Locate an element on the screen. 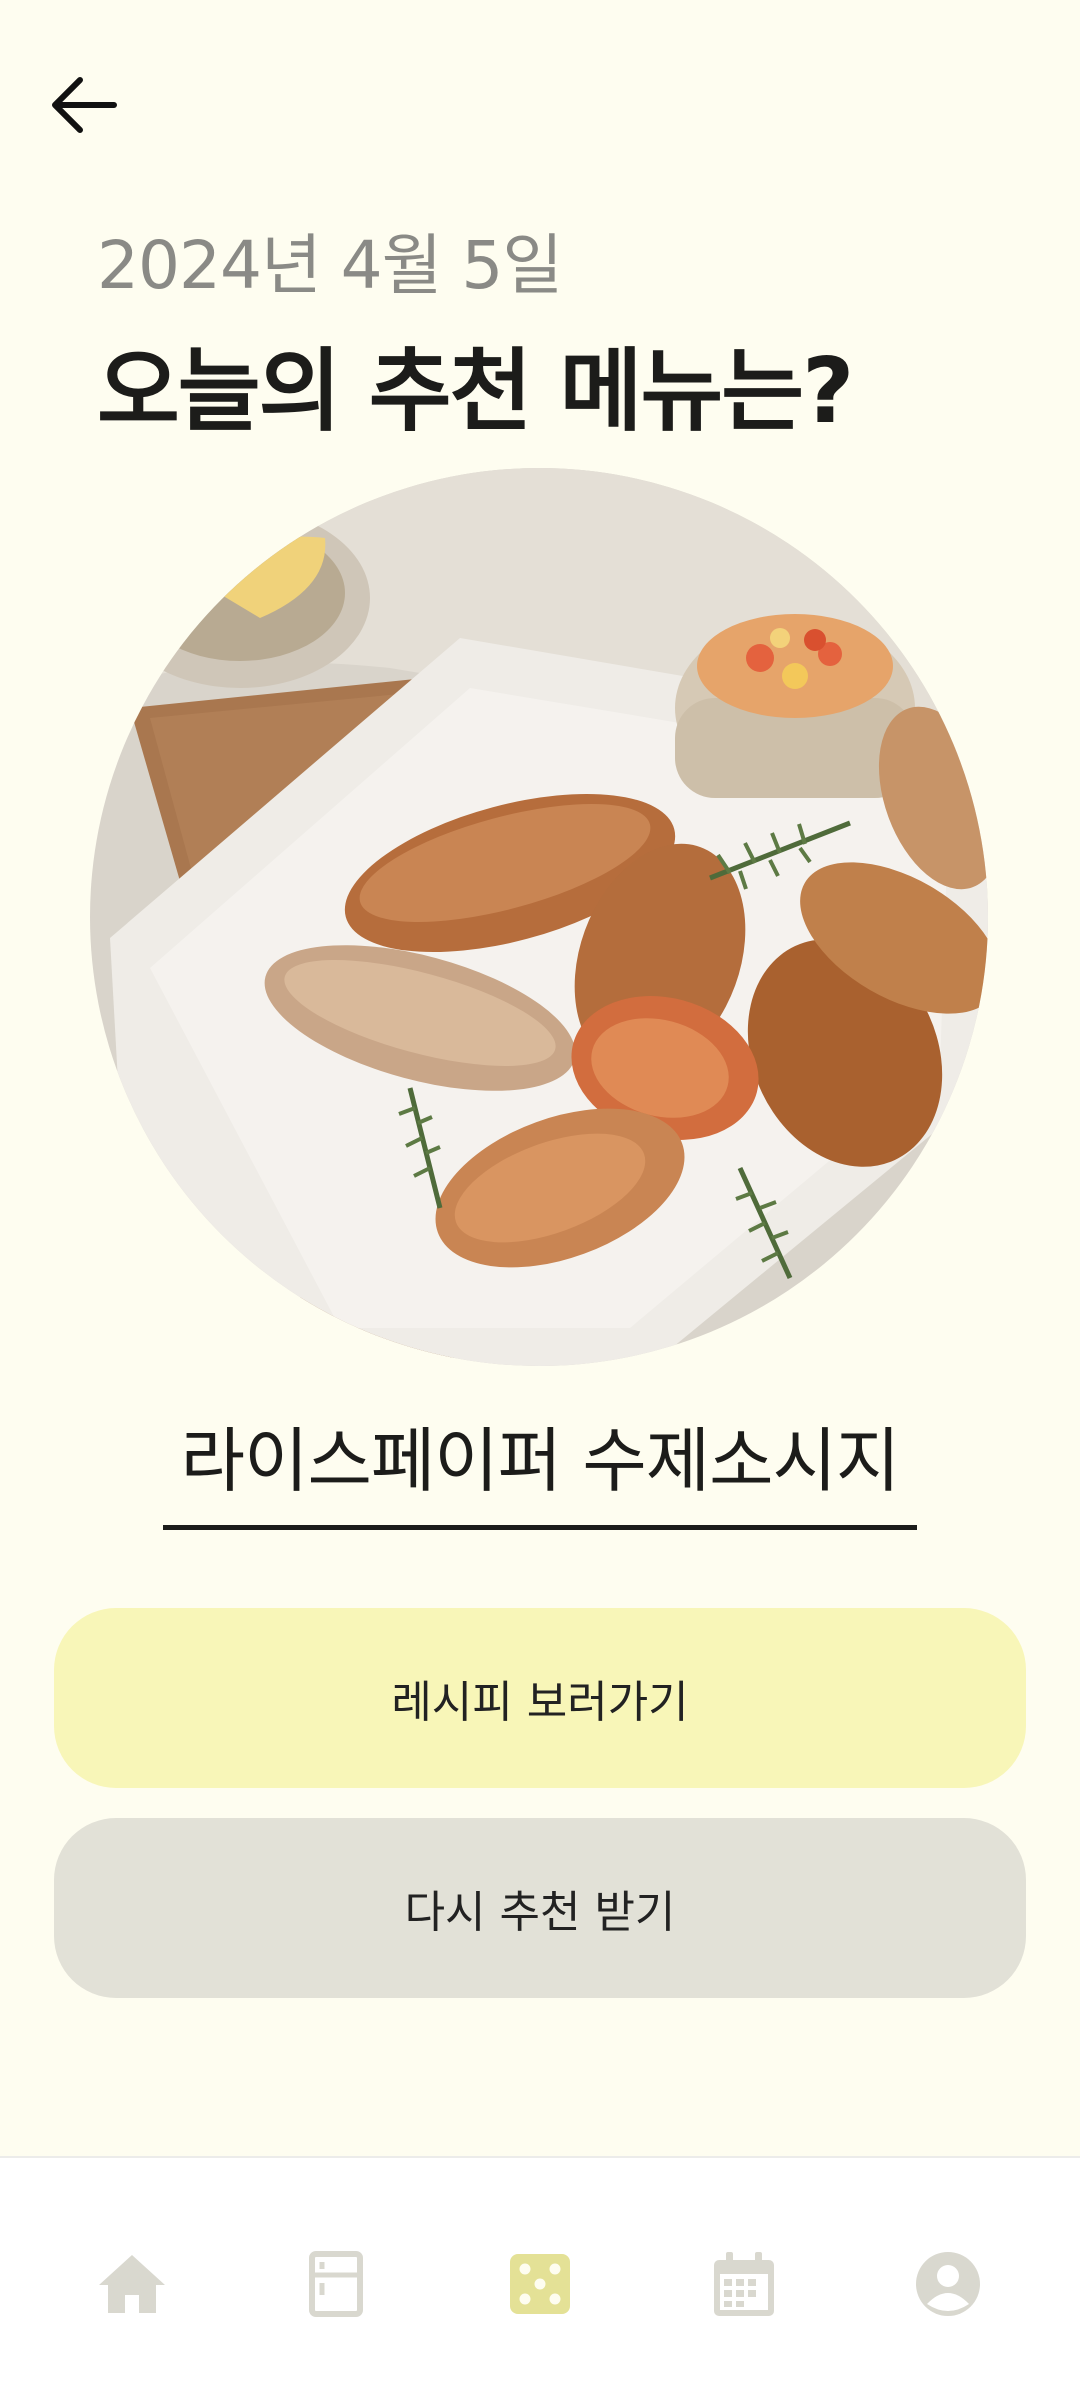  recommendation-date: 2024년 4월 5일 is located at coordinates (330, 265).